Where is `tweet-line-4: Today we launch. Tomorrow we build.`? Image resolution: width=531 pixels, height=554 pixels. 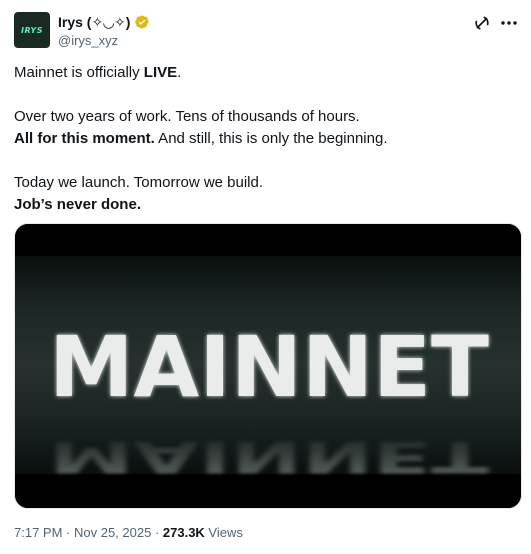
tweet-line-4: Today we launch. Tomorrow we build. is located at coordinates (139, 182).